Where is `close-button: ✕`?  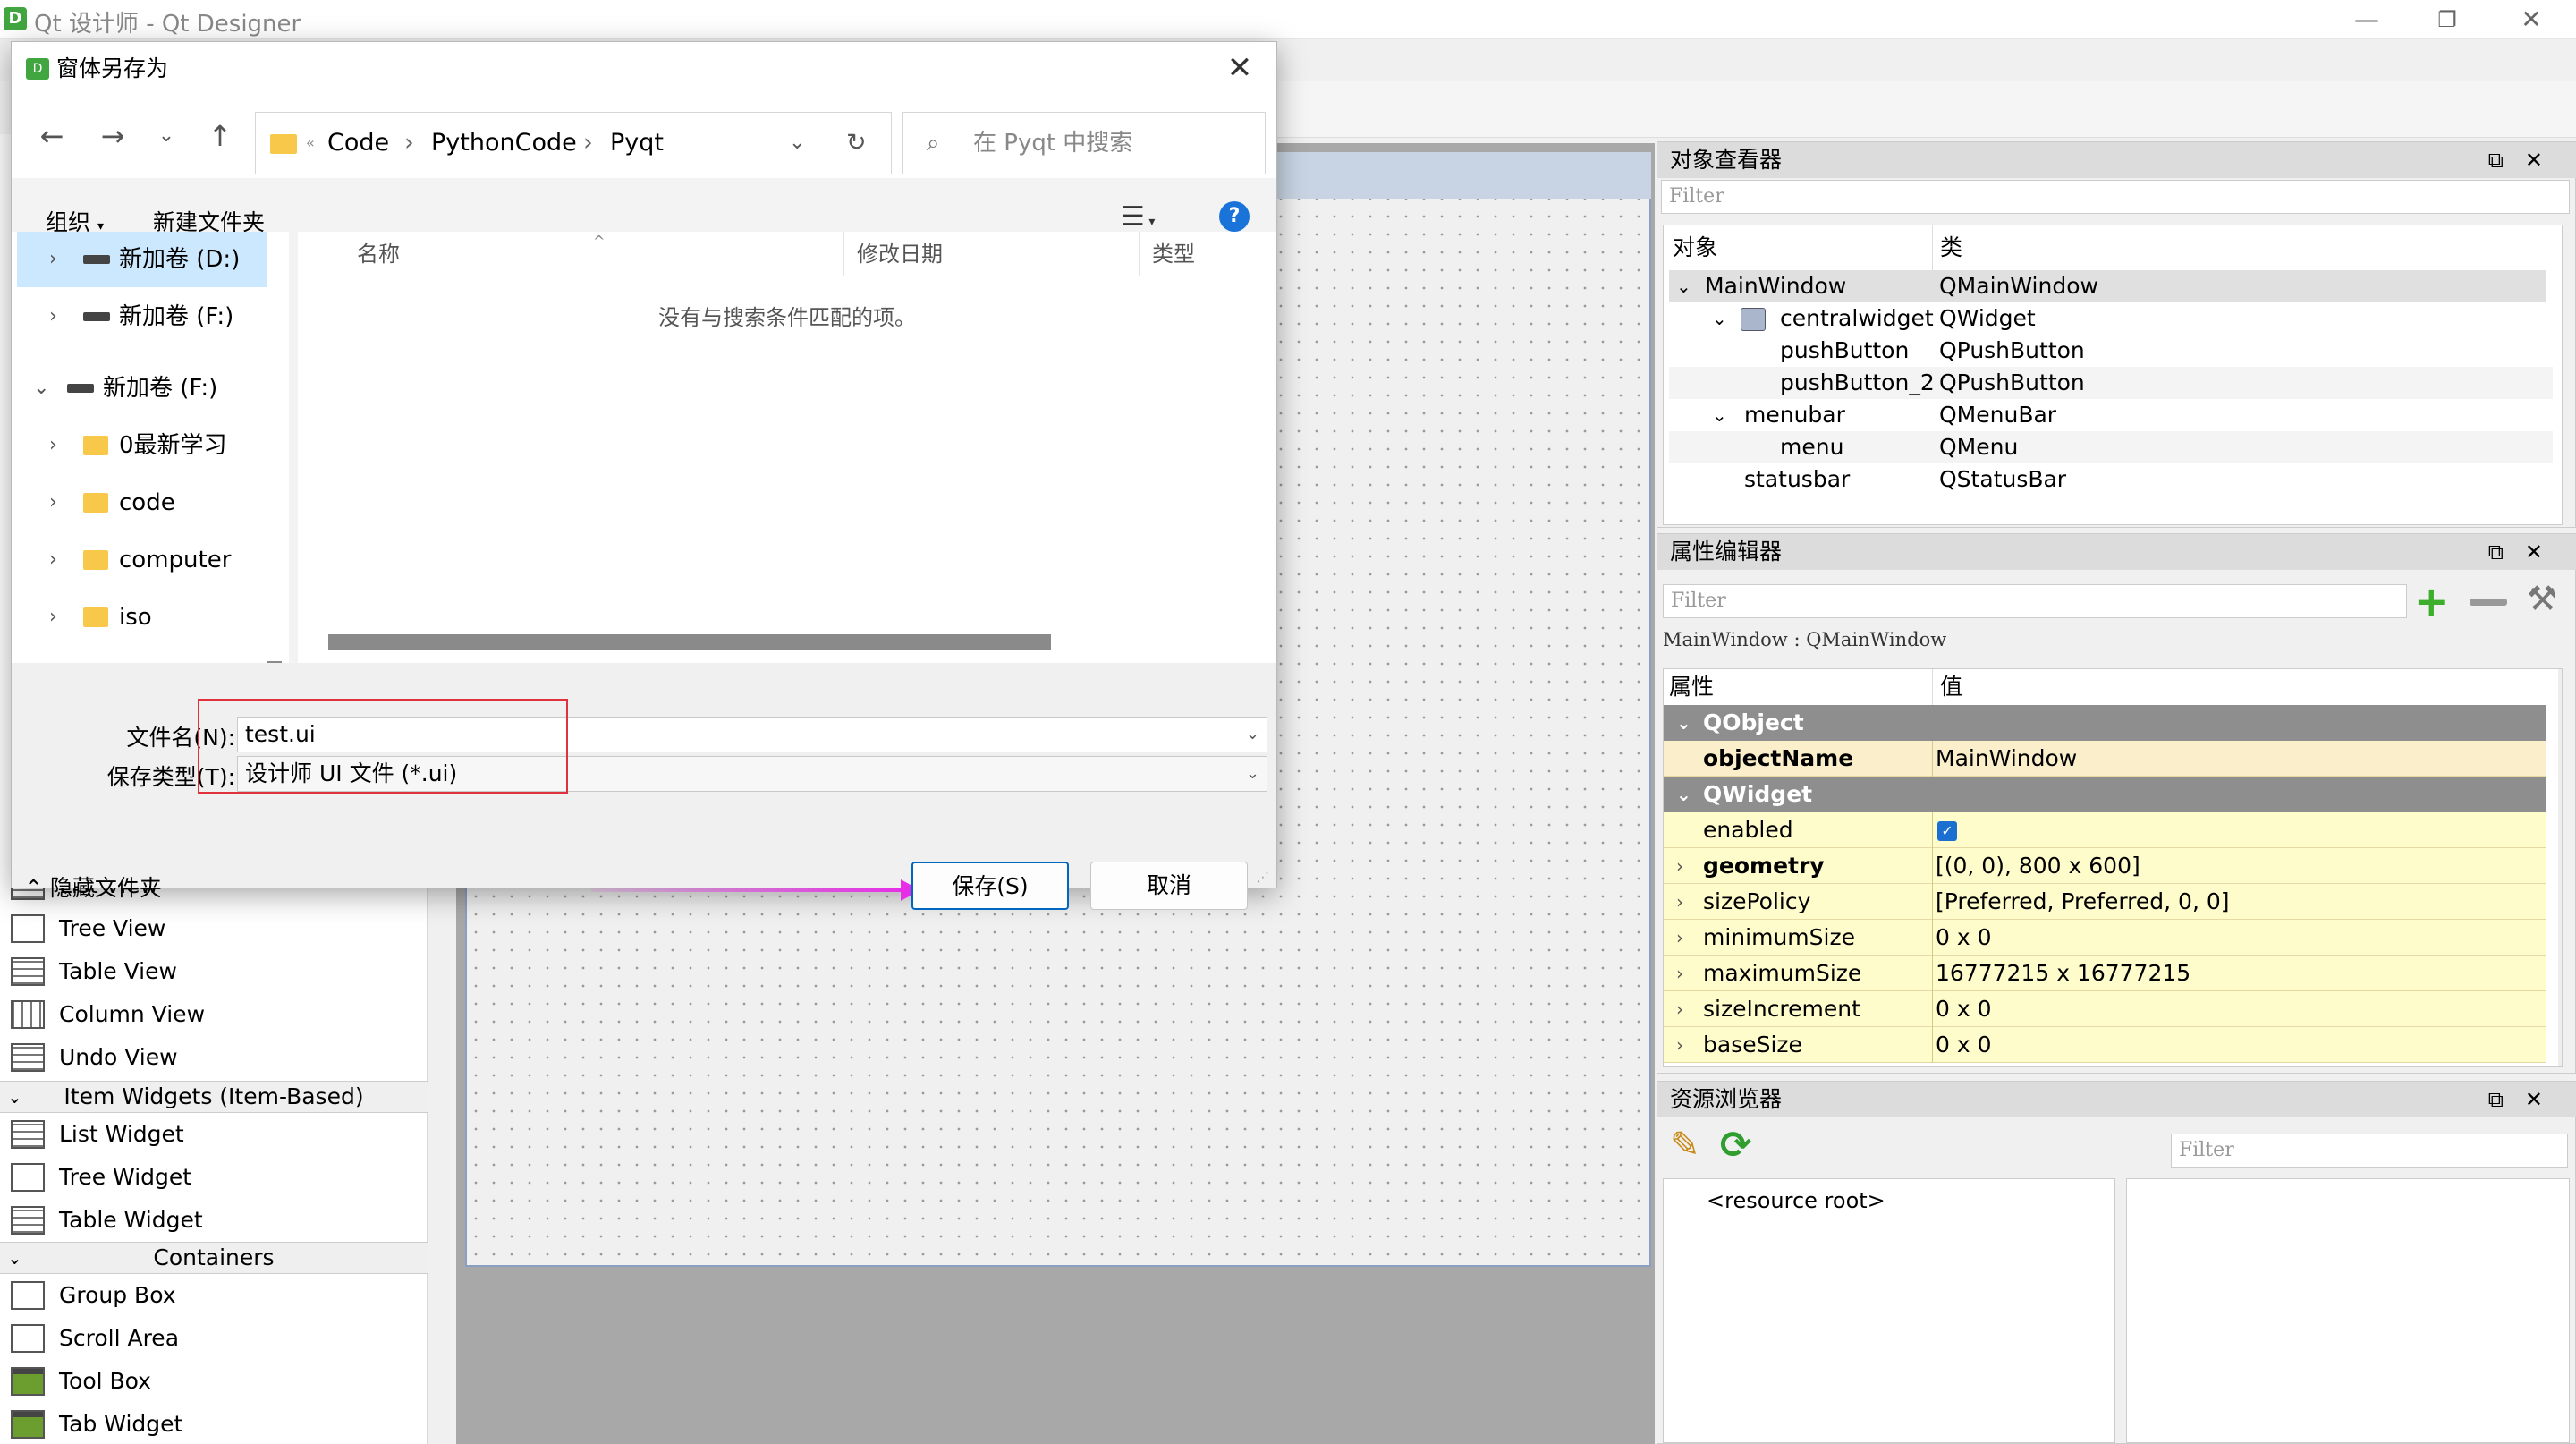 close-button: ✕ is located at coordinates (2531, 19).